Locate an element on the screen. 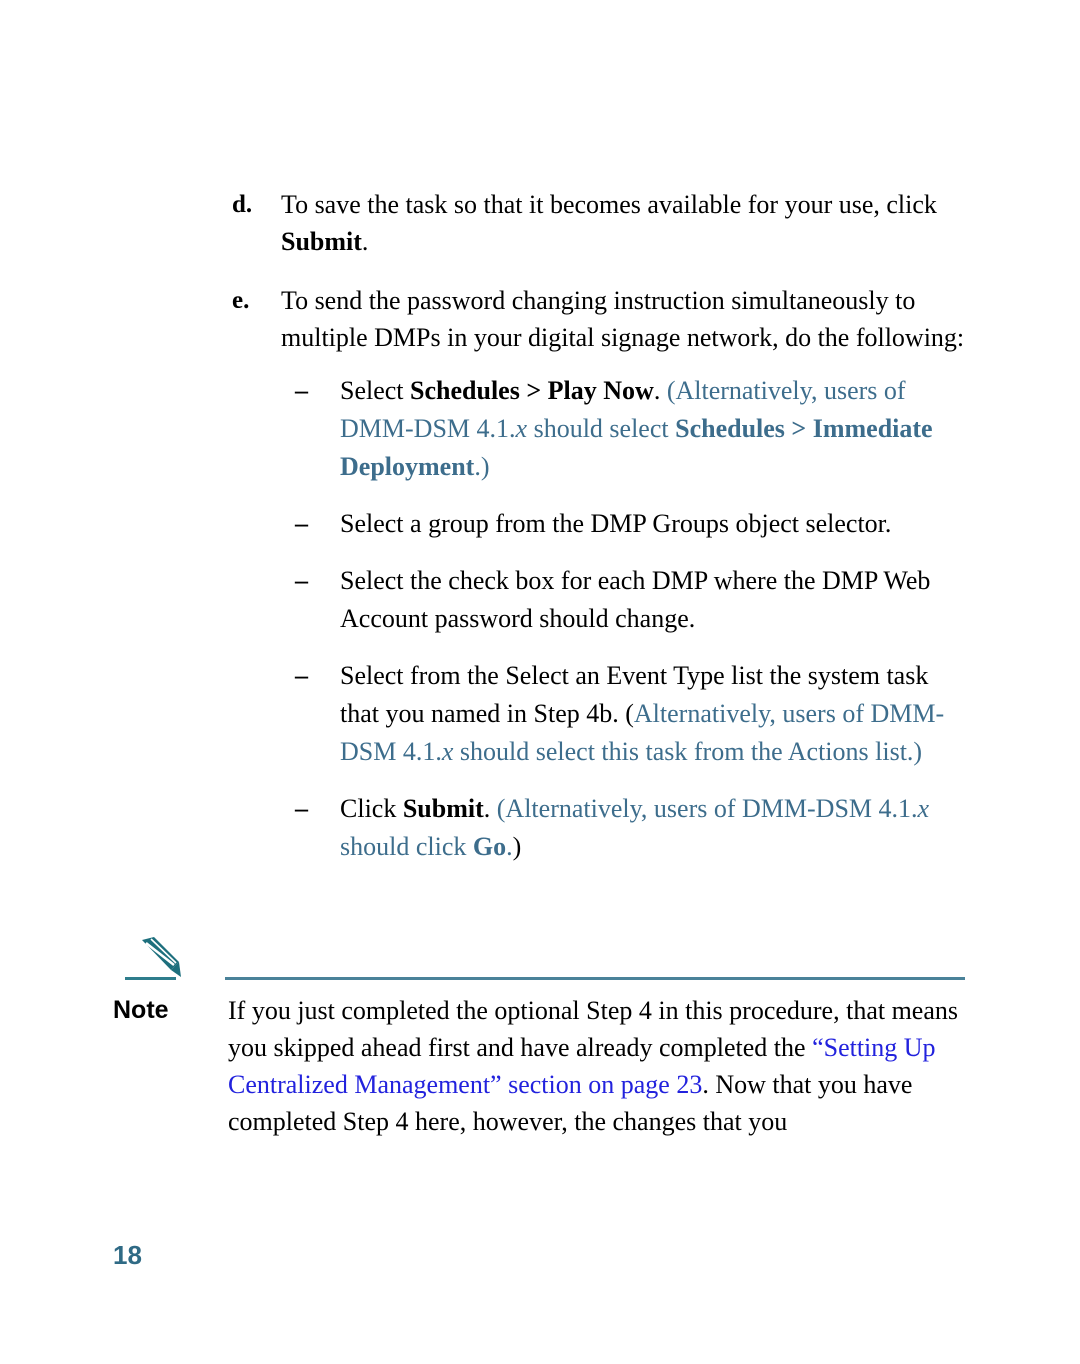 This screenshot has height=1364, width=1080. page-number: 18 is located at coordinates (127, 1255).